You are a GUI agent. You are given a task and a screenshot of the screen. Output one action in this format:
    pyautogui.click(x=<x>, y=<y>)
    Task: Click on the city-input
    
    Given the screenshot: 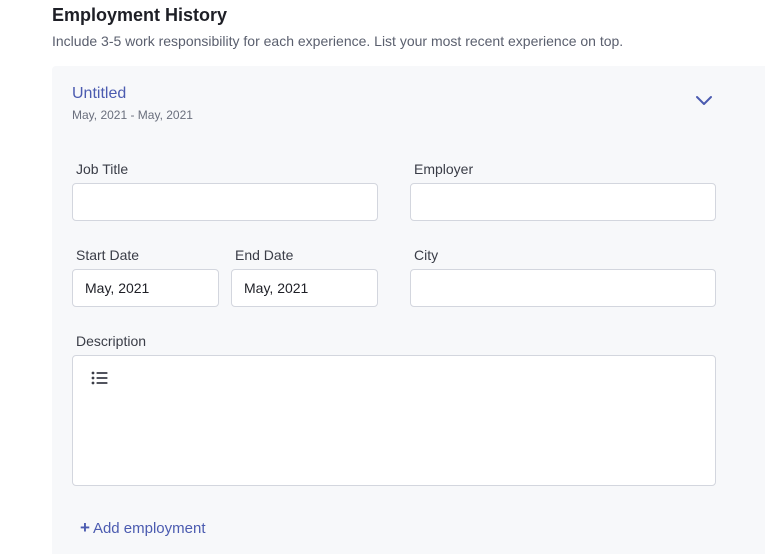 What is the action you would take?
    pyautogui.click(x=563, y=288)
    